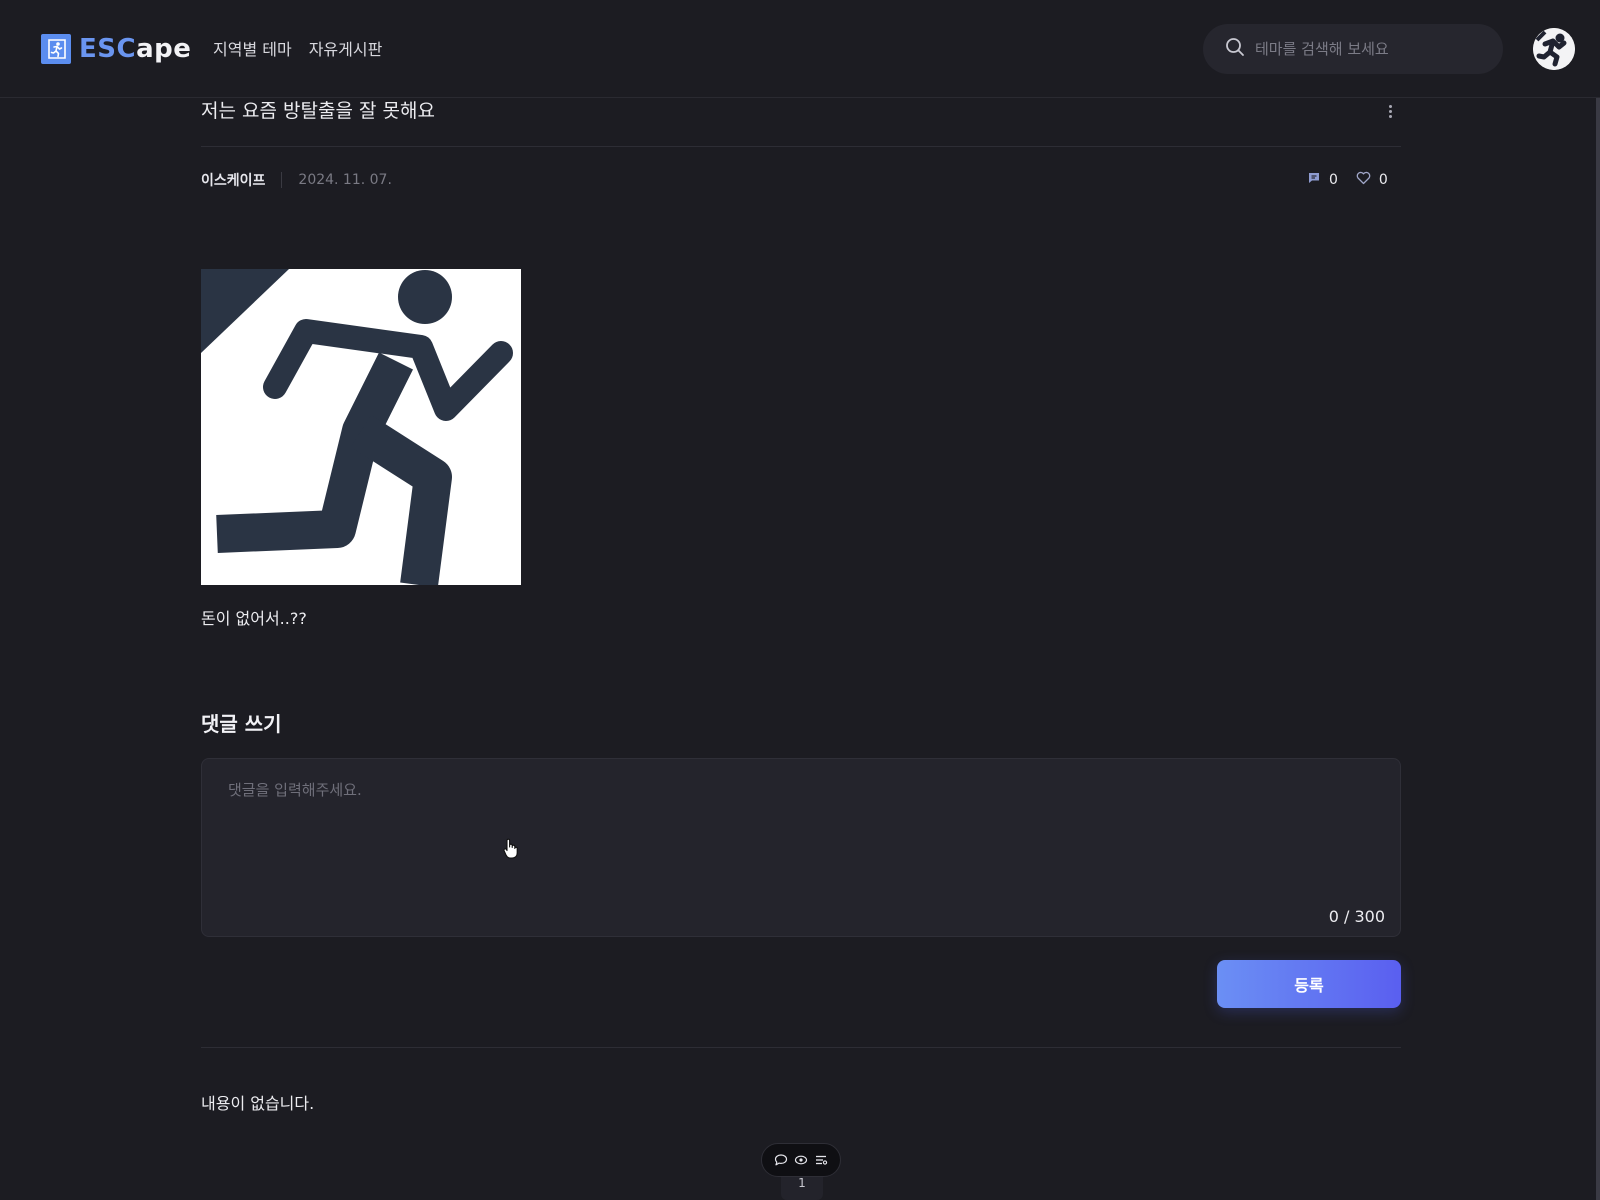  I want to click on post-title: 저는 요즘 방탈출을 잘 못해요, so click(318, 111).